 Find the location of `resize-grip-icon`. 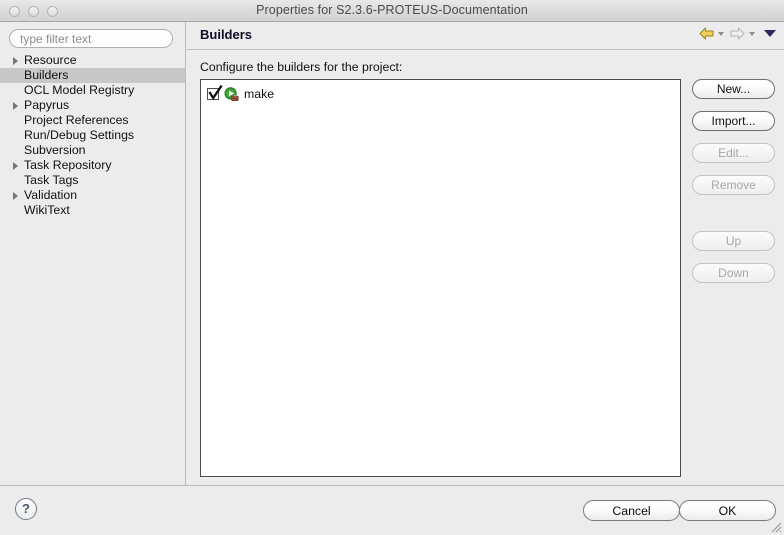

resize-grip-icon is located at coordinates (775, 526).